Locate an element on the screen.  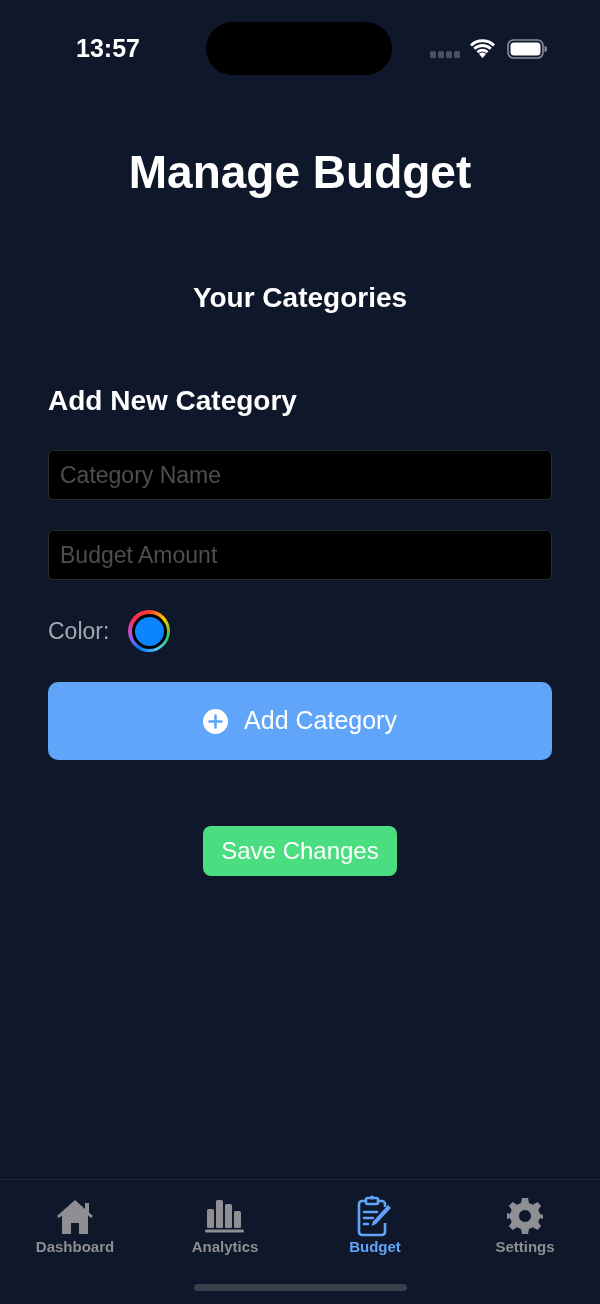
section-title: Your Categories is located at coordinates (300, 298).